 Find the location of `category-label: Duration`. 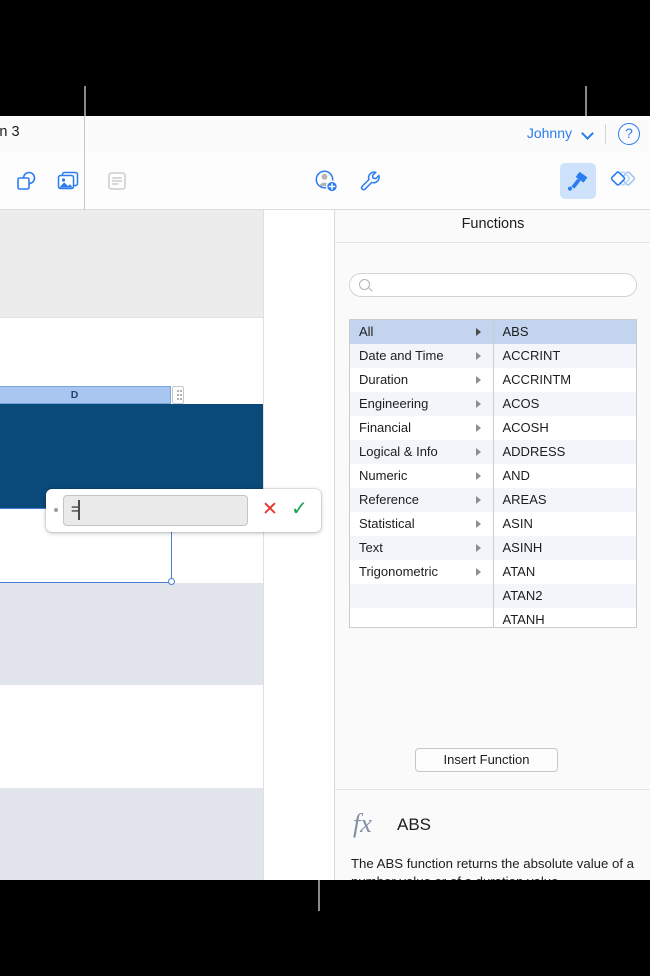

category-label: Duration is located at coordinates (384, 379).